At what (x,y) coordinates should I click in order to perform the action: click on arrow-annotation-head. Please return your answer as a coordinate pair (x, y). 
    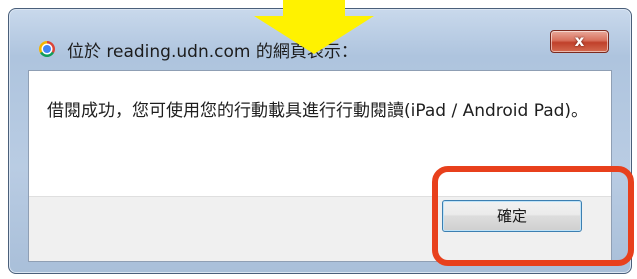
    Looking at the image, I should click on (314, 35).